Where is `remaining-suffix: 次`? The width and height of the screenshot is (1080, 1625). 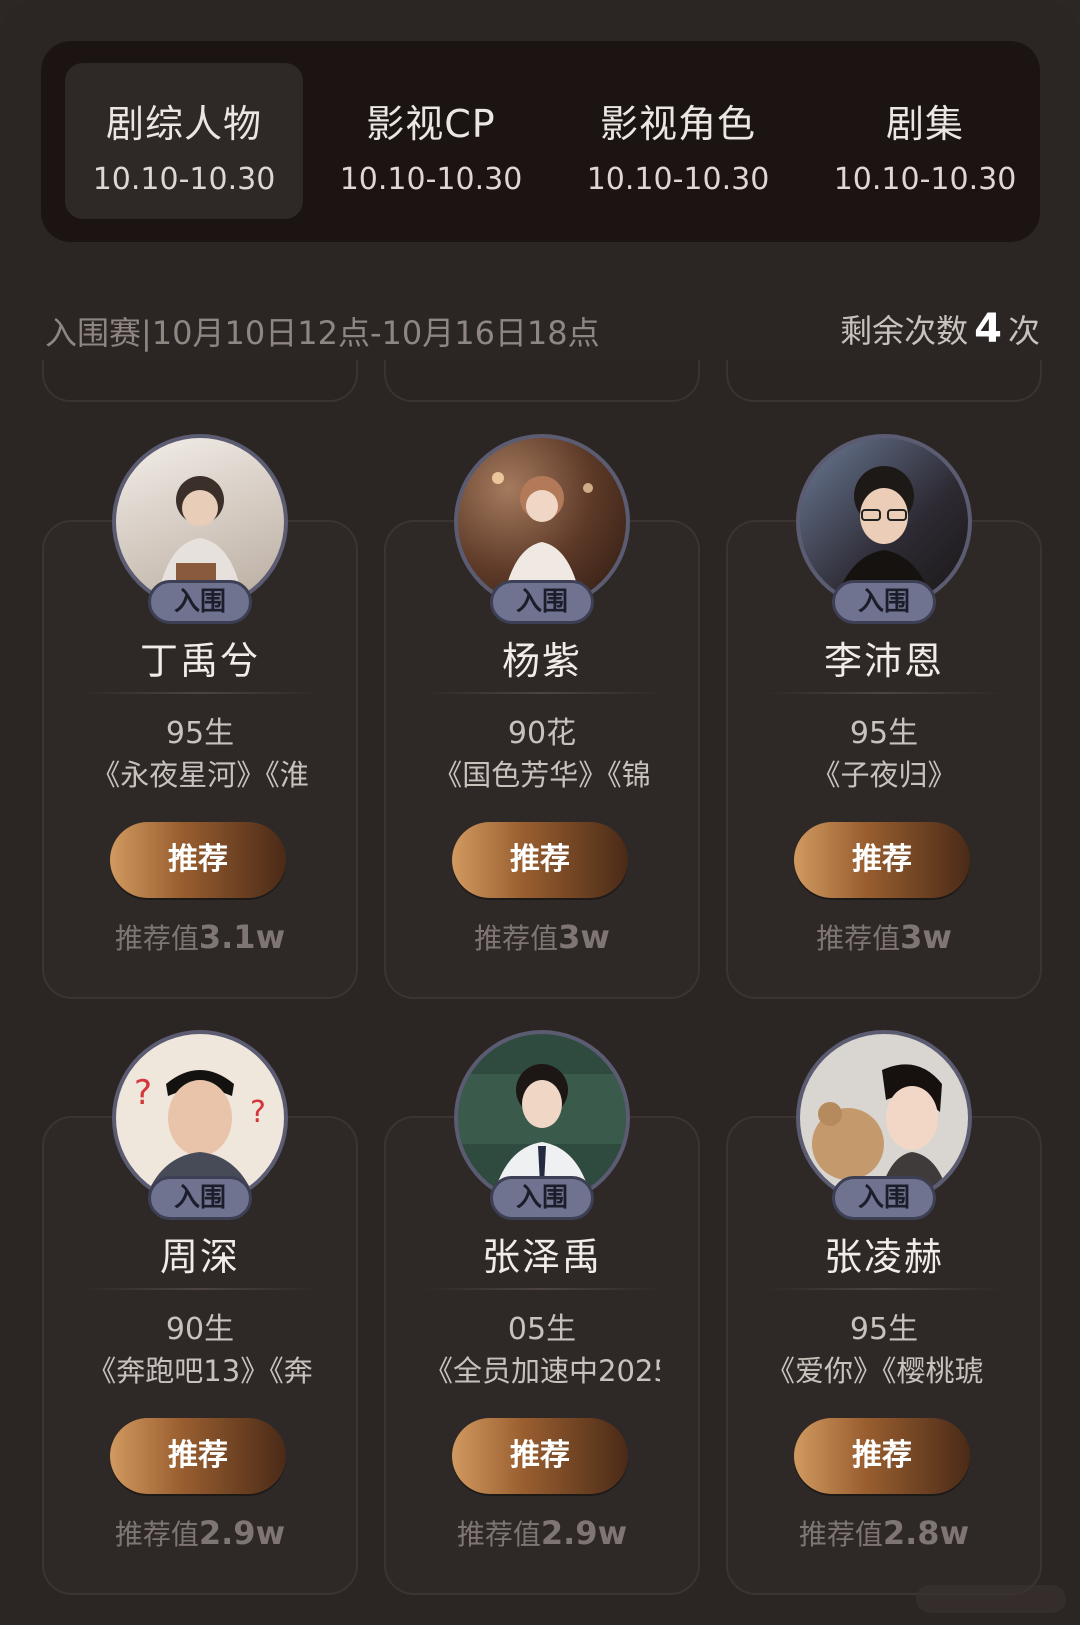 remaining-suffix: 次 is located at coordinates (1023, 331).